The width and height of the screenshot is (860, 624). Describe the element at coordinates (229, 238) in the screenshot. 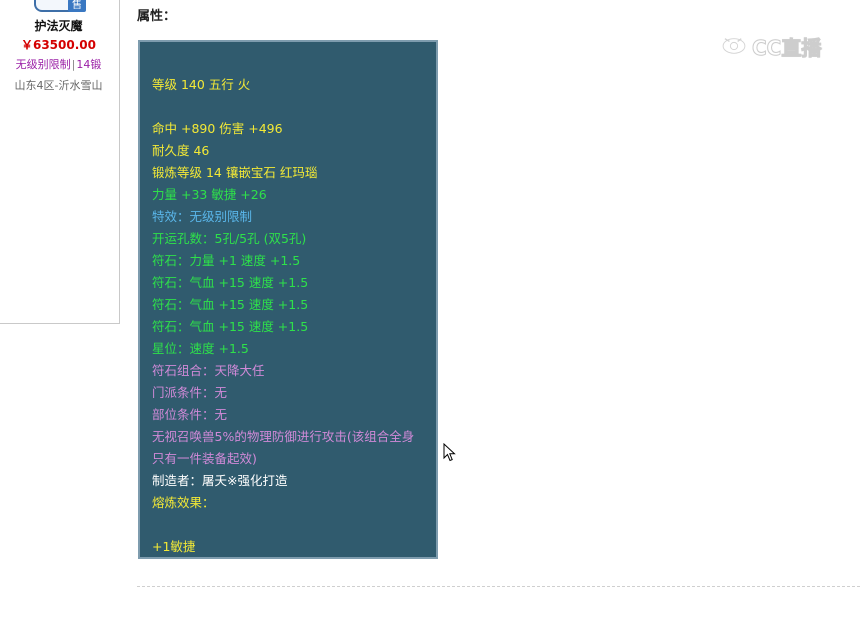

I see `tooltip-line: 开运孔数：5孔/5孔 (双5孔)` at that location.